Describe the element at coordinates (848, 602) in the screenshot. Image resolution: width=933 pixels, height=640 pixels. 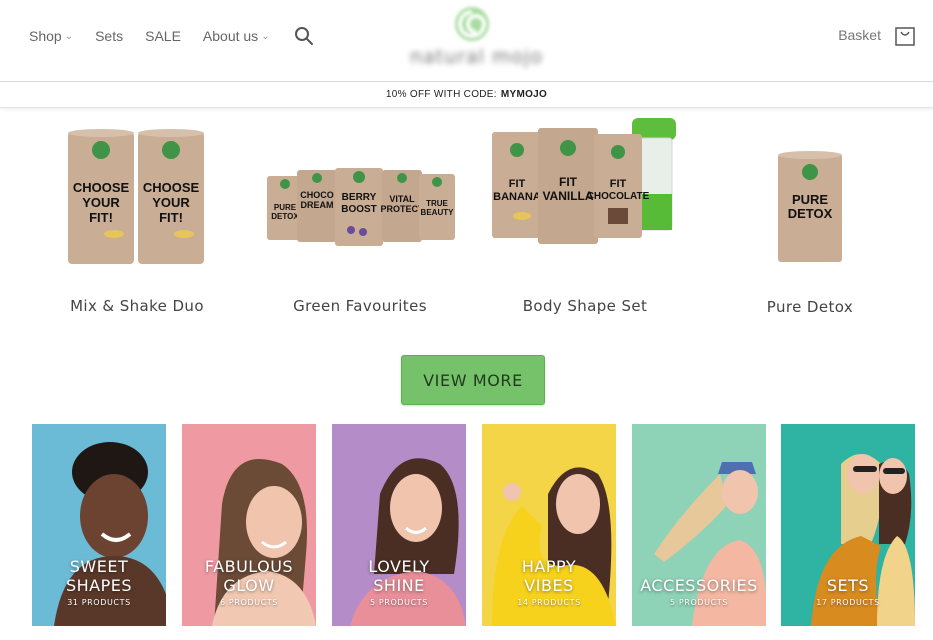
I see `category-count: 17 PRODUCTS` at that location.